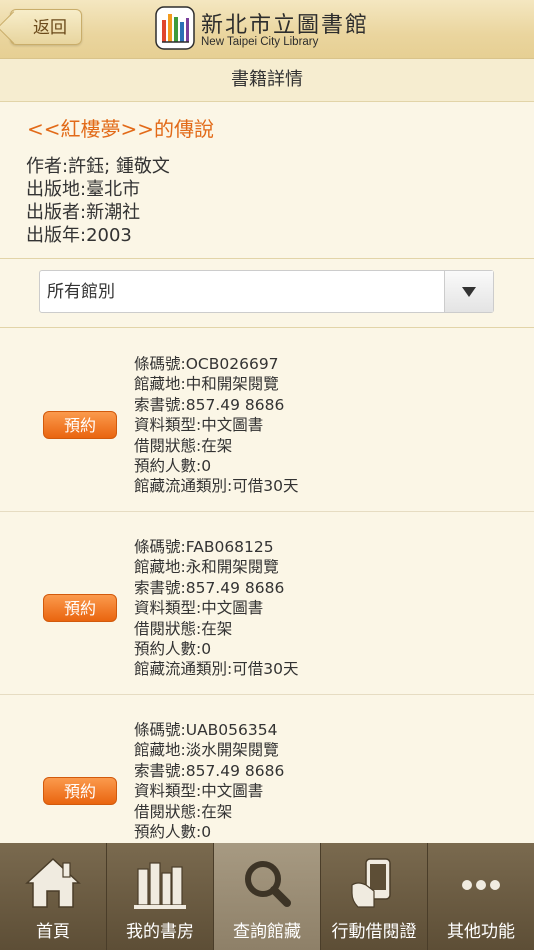 Image resolution: width=534 pixels, height=950 pixels. What do you see at coordinates (481, 896) in the screenshot?
I see `tab-other-functions: 其他功能` at bounding box center [481, 896].